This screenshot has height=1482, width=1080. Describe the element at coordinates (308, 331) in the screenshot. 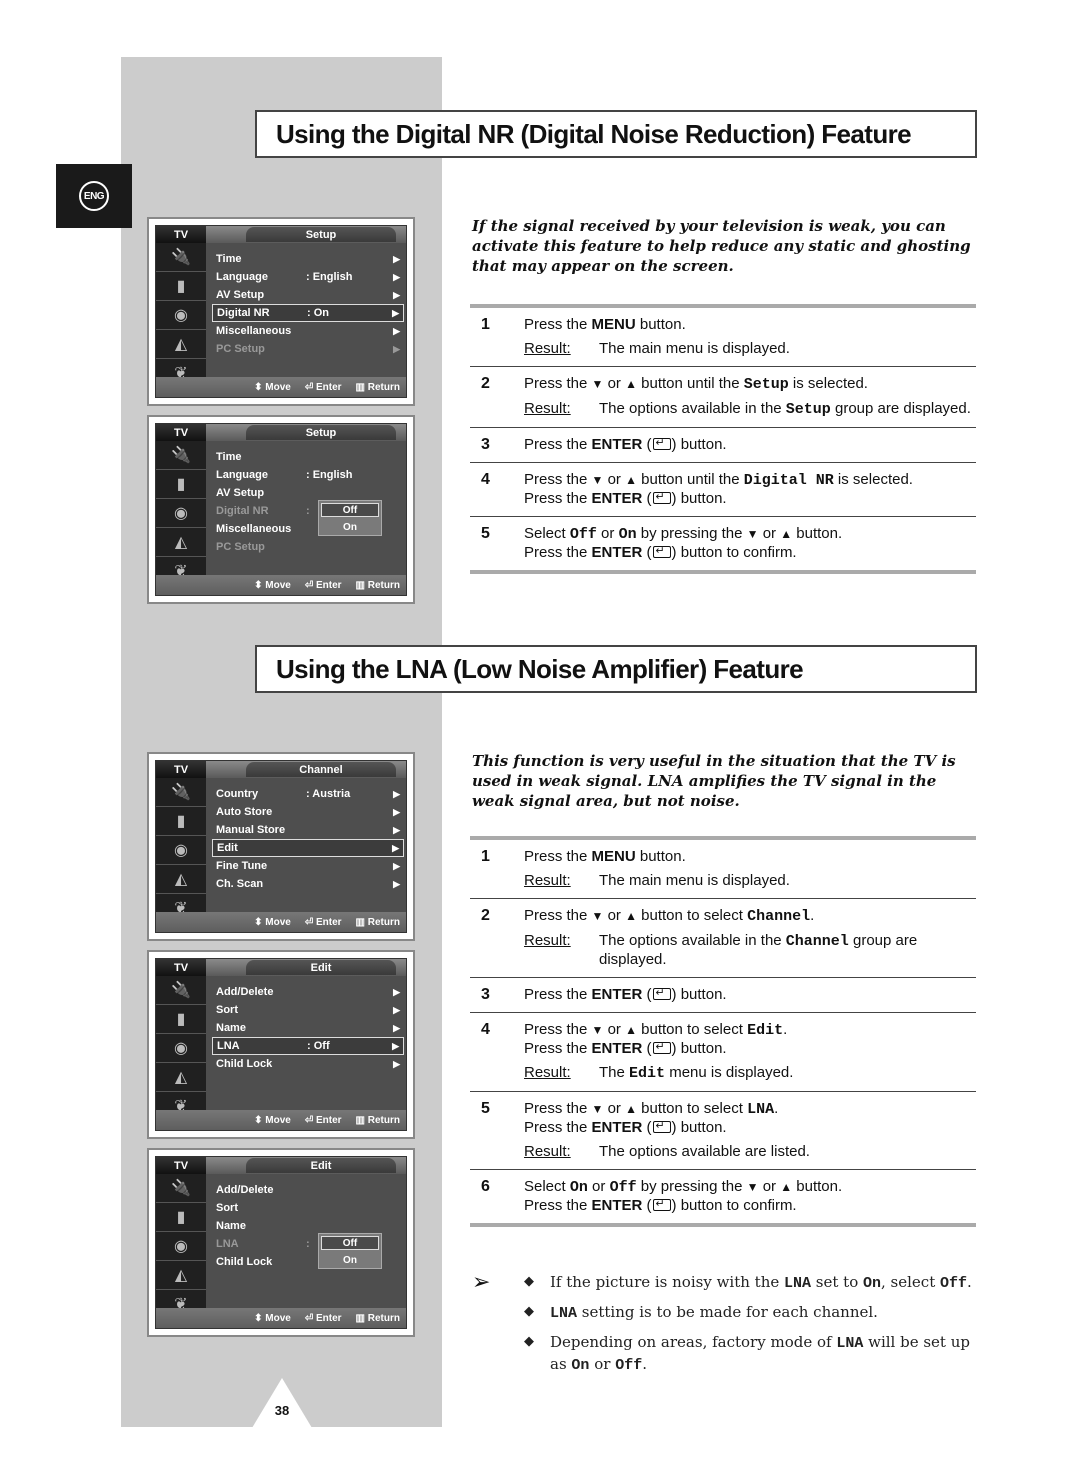

I see `menu-item: Miscellaneous ▶` at that location.